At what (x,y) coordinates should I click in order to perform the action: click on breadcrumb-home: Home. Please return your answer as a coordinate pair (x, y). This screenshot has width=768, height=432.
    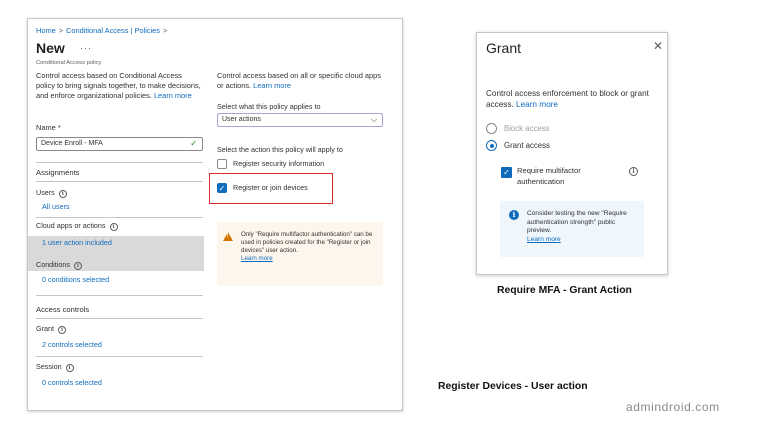
    Looking at the image, I should click on (46, 30).